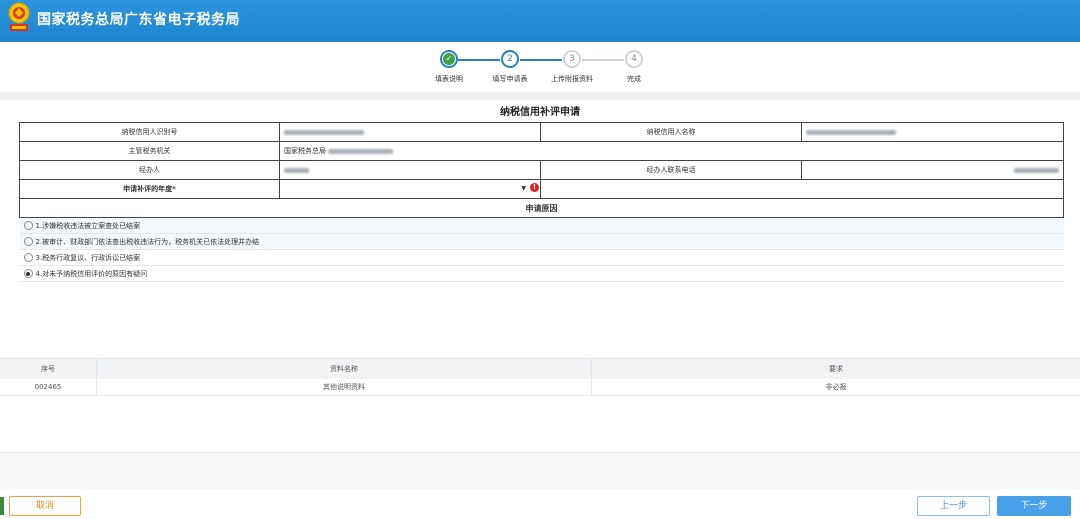  I want to click on progress-stepper: ✓ 2 3 4 填表说明 填写申请表 上传附报资料 完成, so click(540, 67).